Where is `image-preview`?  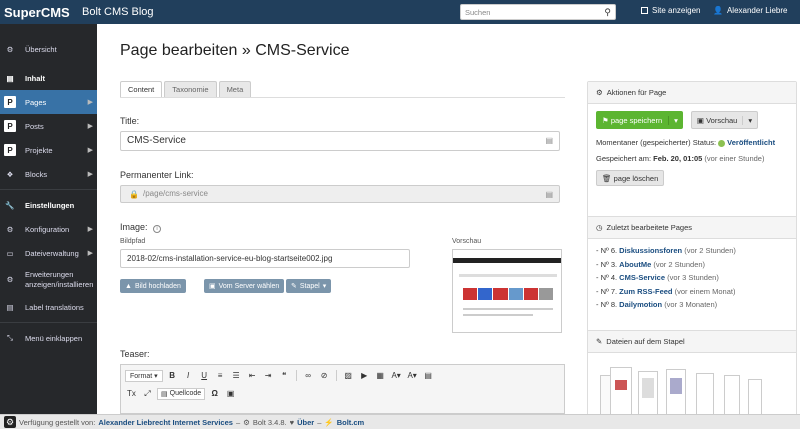
image-preview is located at coordinates (507, 291).